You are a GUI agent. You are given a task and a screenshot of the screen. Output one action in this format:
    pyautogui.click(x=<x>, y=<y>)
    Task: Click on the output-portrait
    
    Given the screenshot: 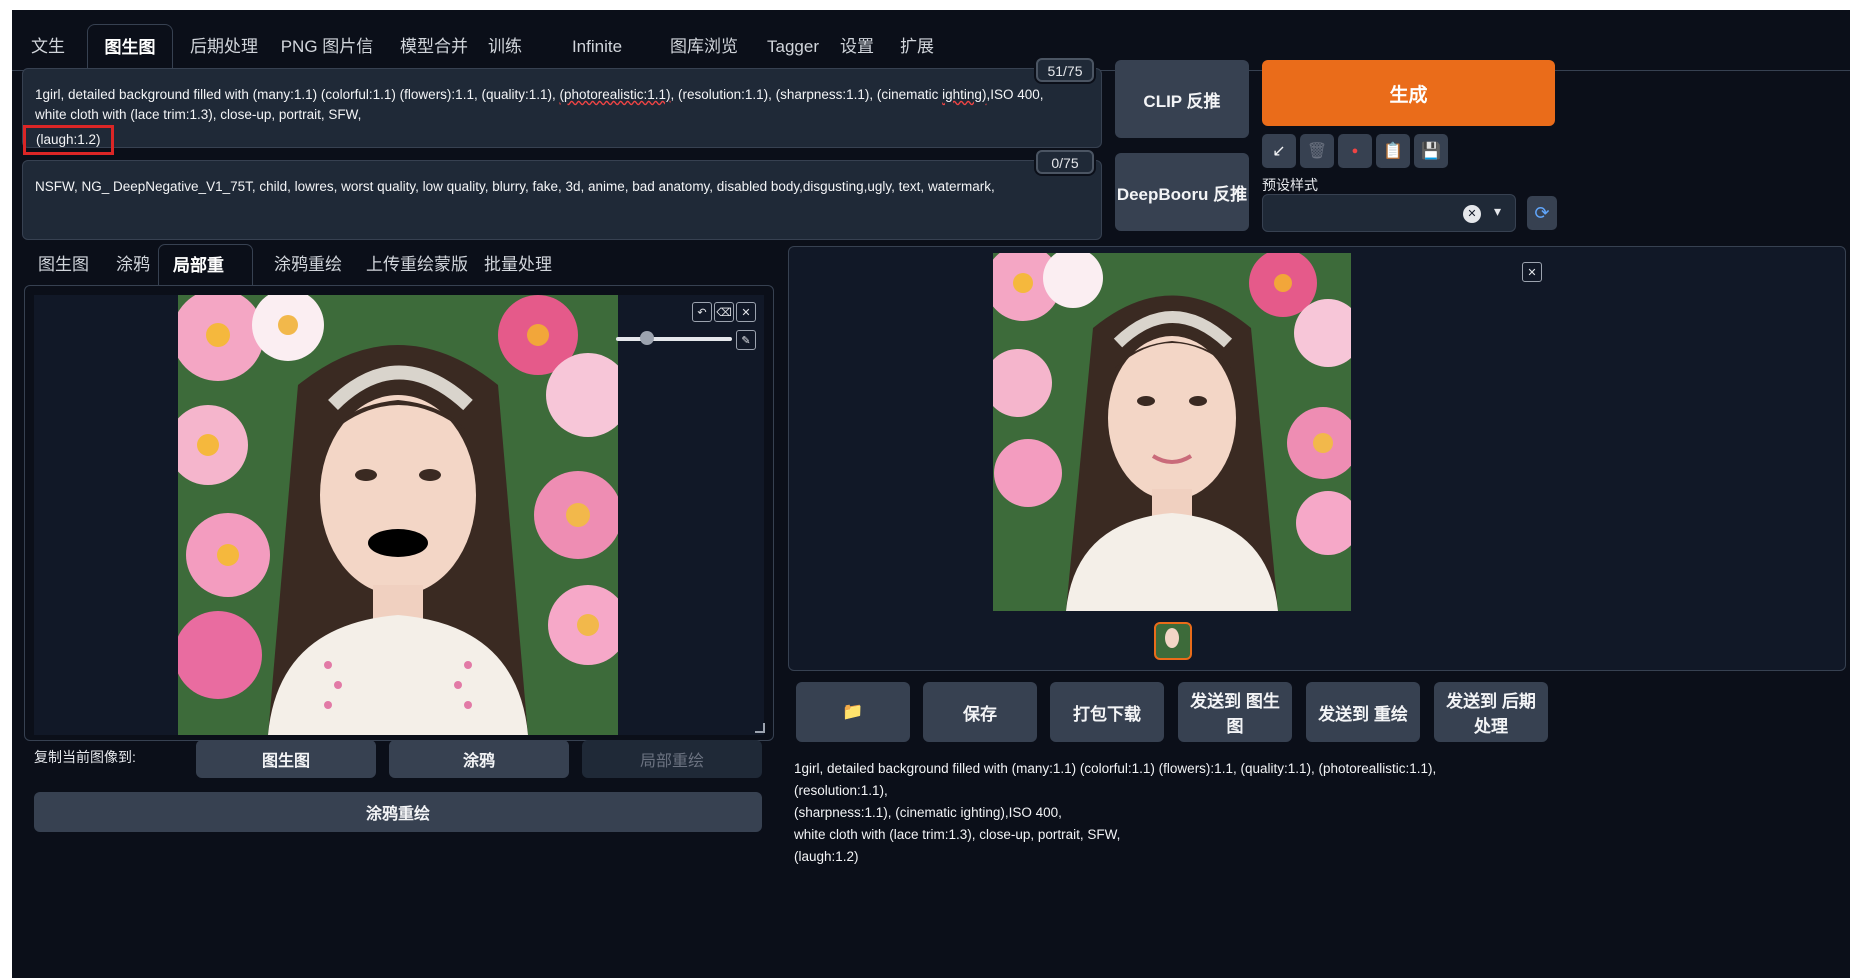 What is the action you would take?
    pyautogui.click(x=1172, y=432)
    